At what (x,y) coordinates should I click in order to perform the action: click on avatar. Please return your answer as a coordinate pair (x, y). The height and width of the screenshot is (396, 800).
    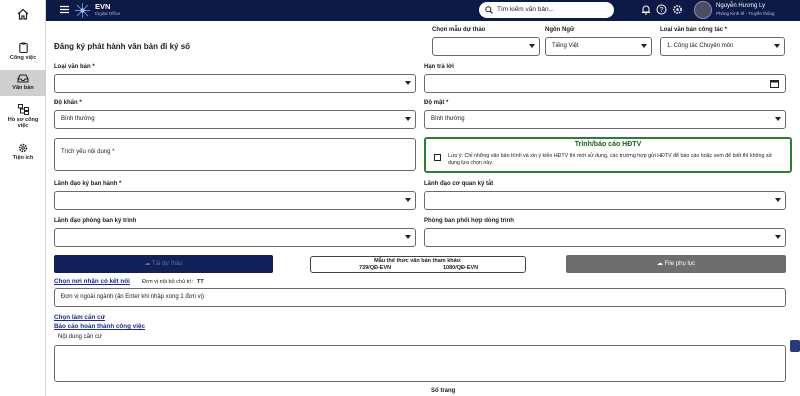
    Looking at the image, I should click on (703, 10).